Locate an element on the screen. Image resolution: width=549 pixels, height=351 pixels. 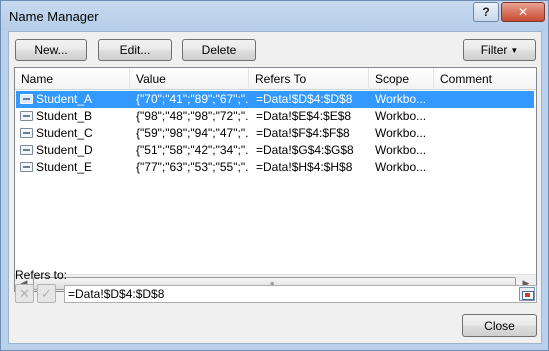
filter-button-label: Filter is located at coordinates (494, 50).